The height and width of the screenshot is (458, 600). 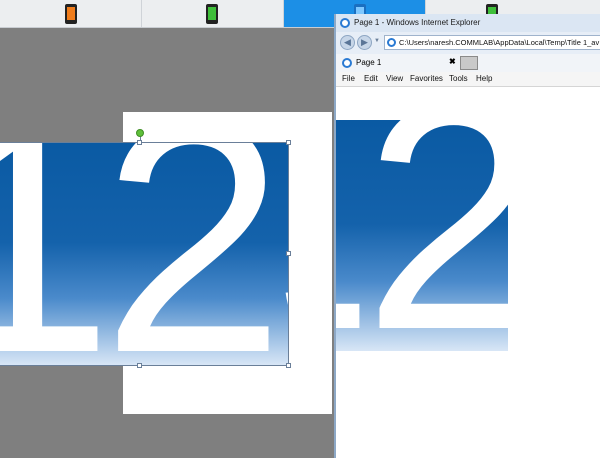 What do you see at coordinates (347, 42) in the screenshot?
I see `back-icon: ◀` at bounding box center [347, 42].